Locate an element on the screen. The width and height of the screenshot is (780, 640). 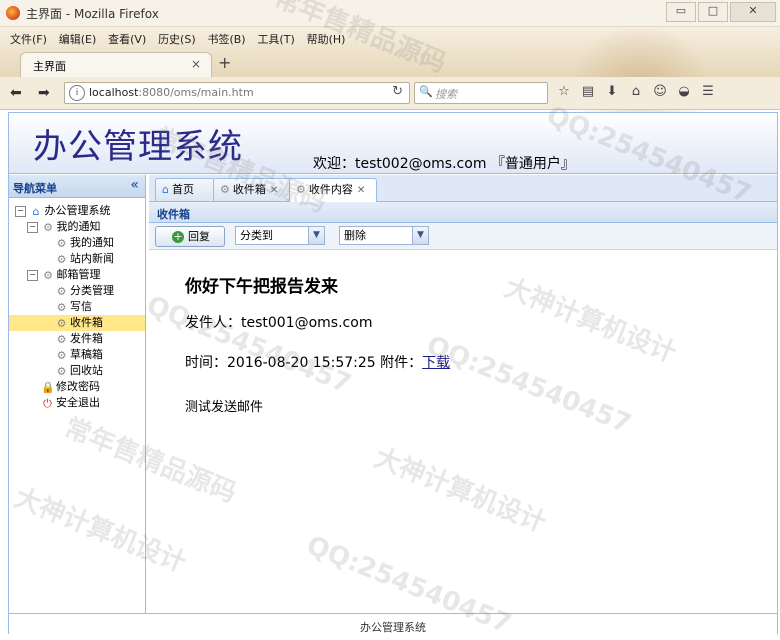
hamburger-menu-icon: ☰ is located at coordinates (708, 92).